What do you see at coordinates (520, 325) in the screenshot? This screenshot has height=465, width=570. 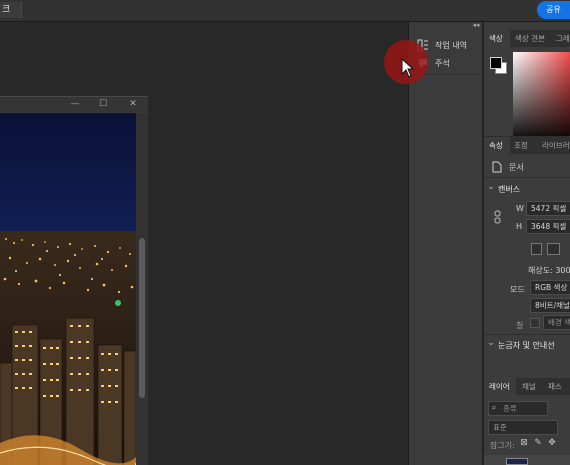 I see `fill-label: 칠` at bounding box center [520, 325].